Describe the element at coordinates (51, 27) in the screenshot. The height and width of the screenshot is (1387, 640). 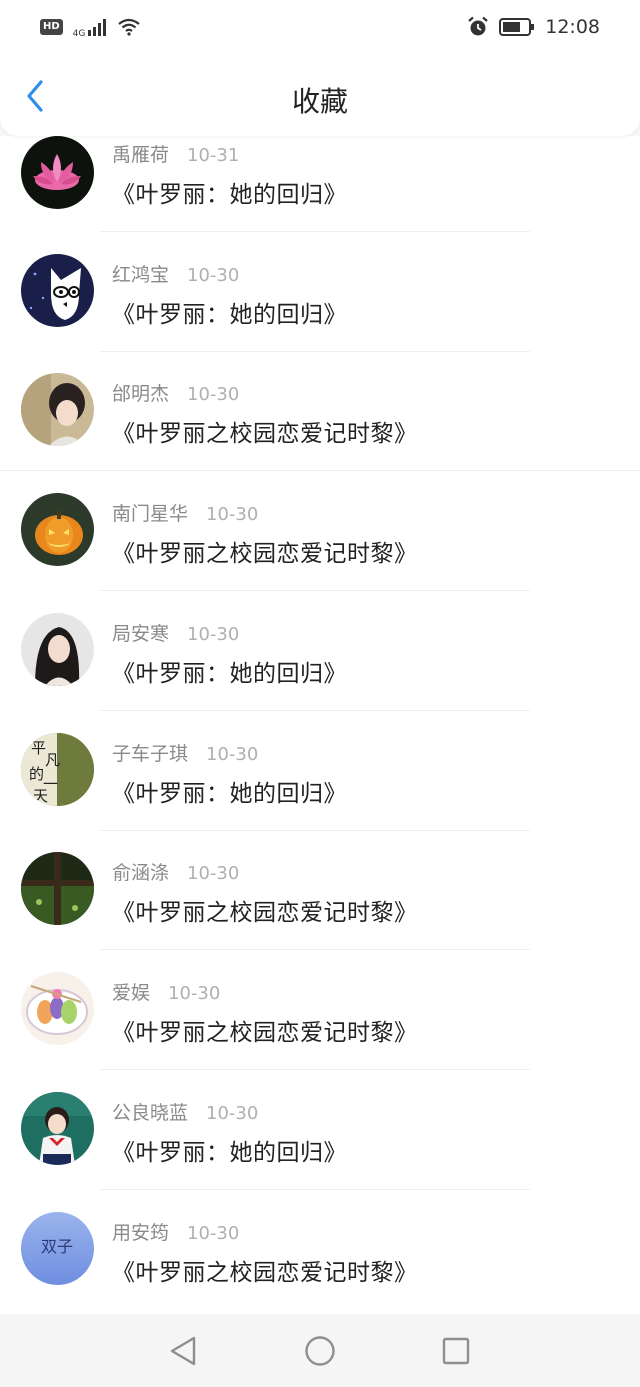
I see `hd-icon: HD` at that location.